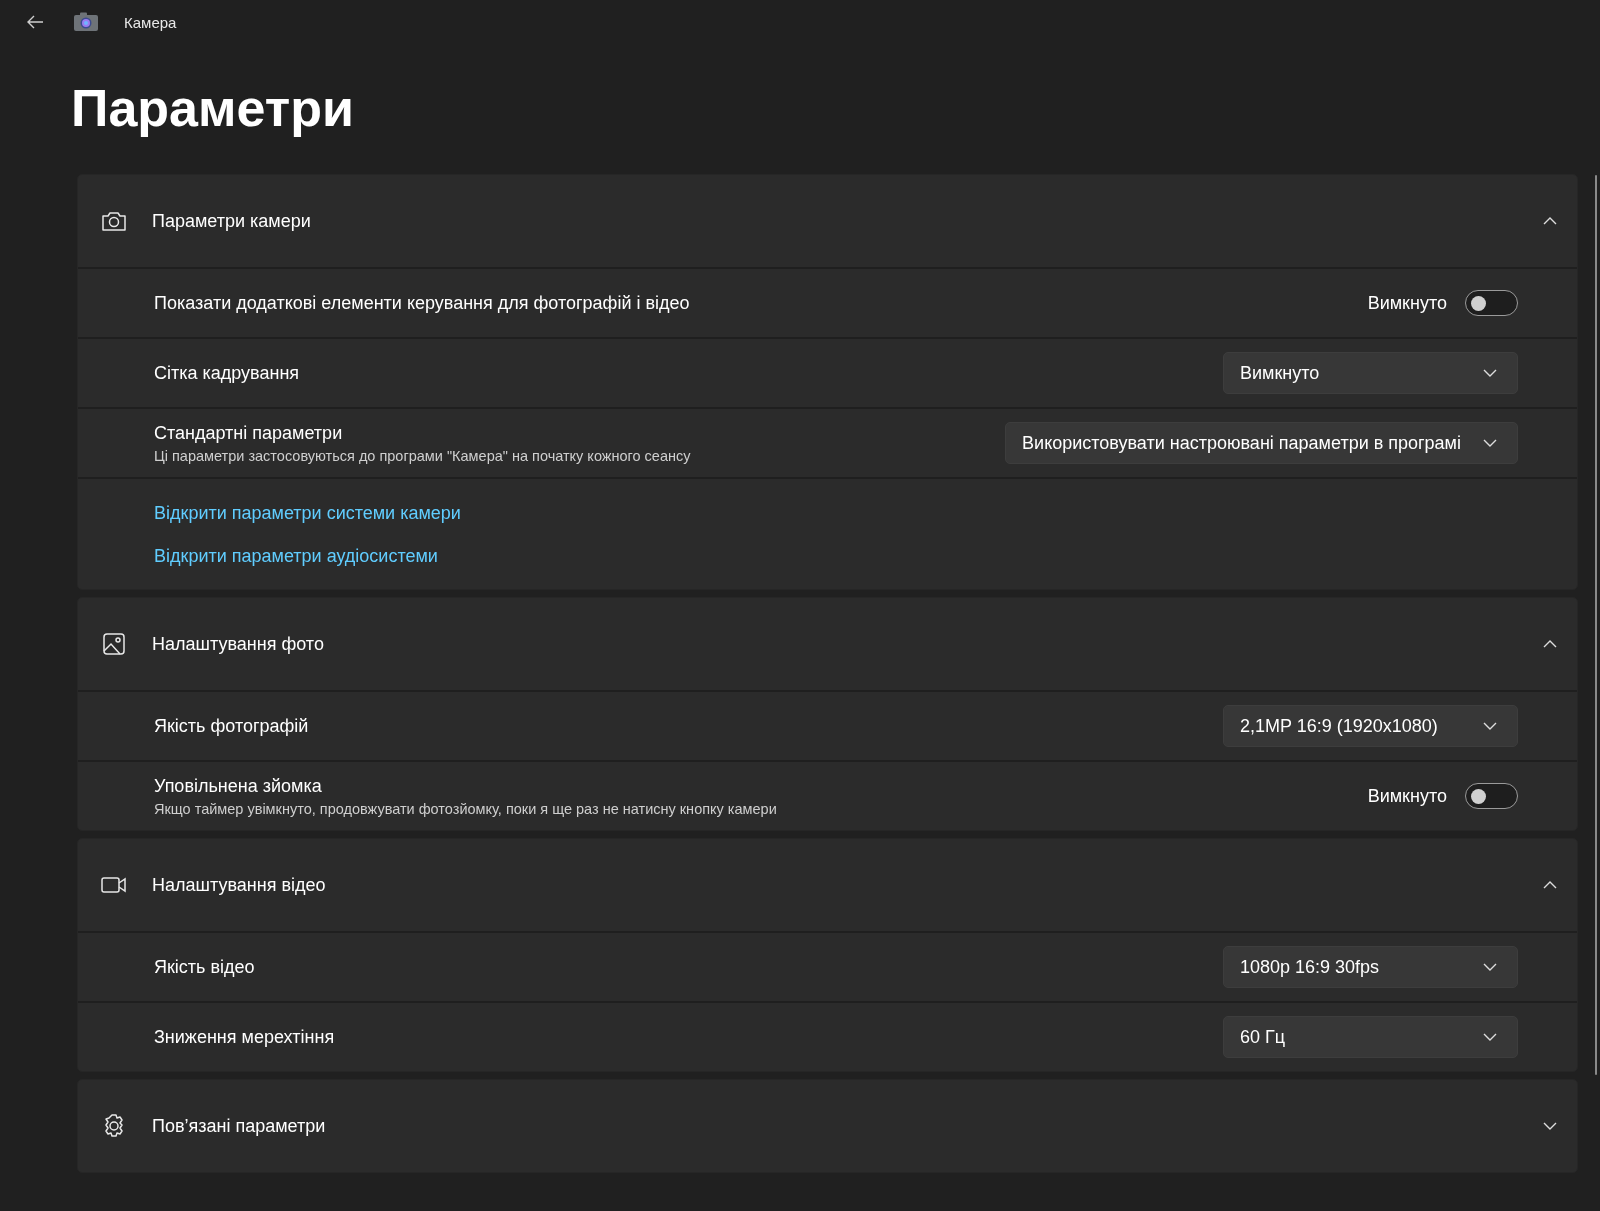 The width and height of the screenshot is (1600, 1211). Describe the element at coordinates (245, 1037) in the screenshot. I see `setting-label: Зниження мерехтіння` at that location.